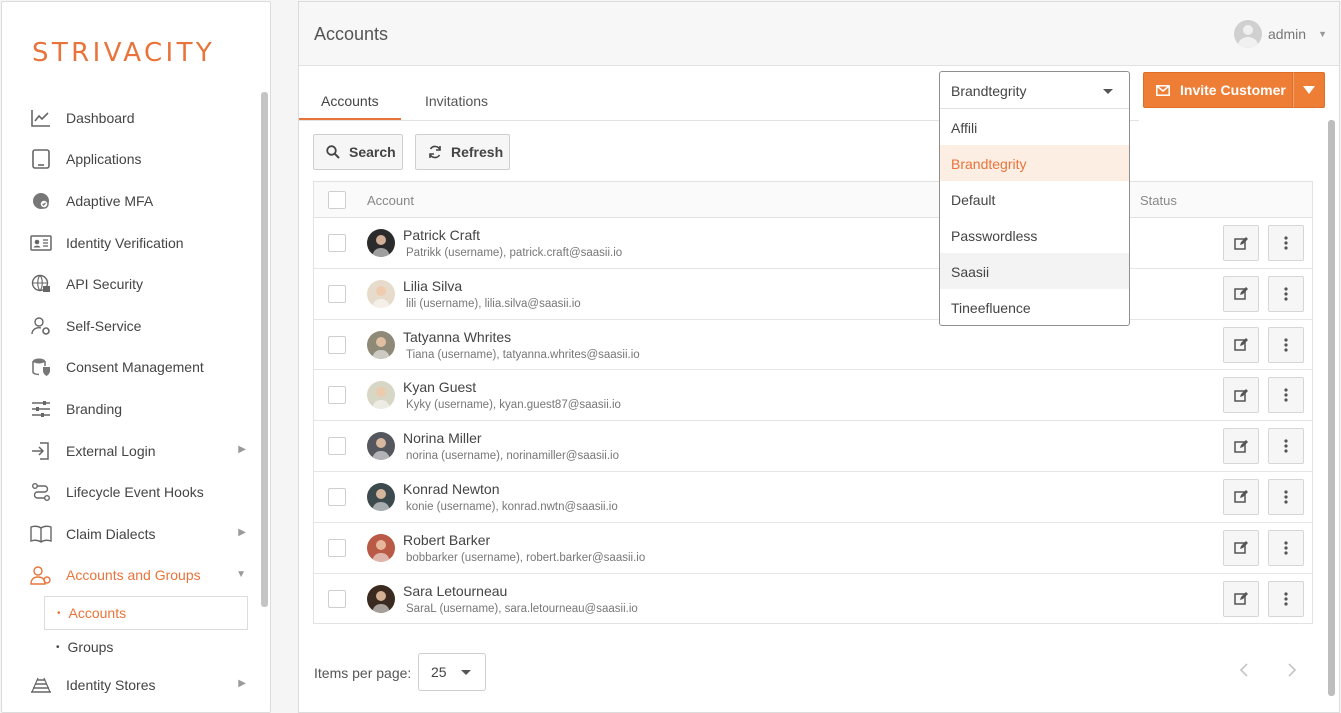 This screenshot has width=1341, height=713. I want to click on tab-invitations: Invitations, so click(456, 106).